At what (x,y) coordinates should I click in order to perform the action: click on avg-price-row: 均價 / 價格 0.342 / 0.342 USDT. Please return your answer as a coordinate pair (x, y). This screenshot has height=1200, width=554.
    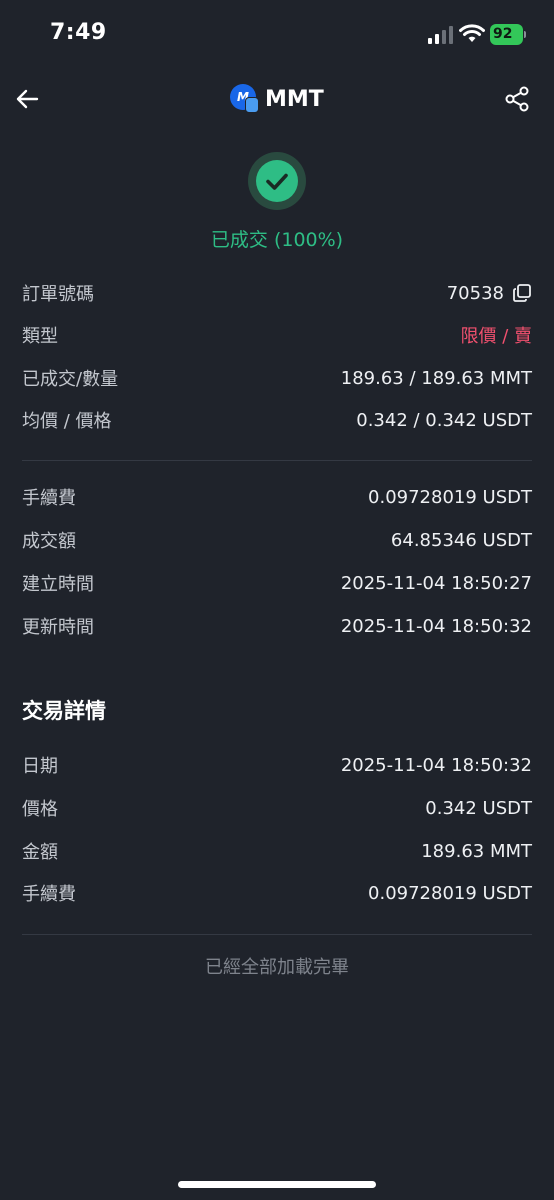
    Looking at the image, I should click on (277, 420).